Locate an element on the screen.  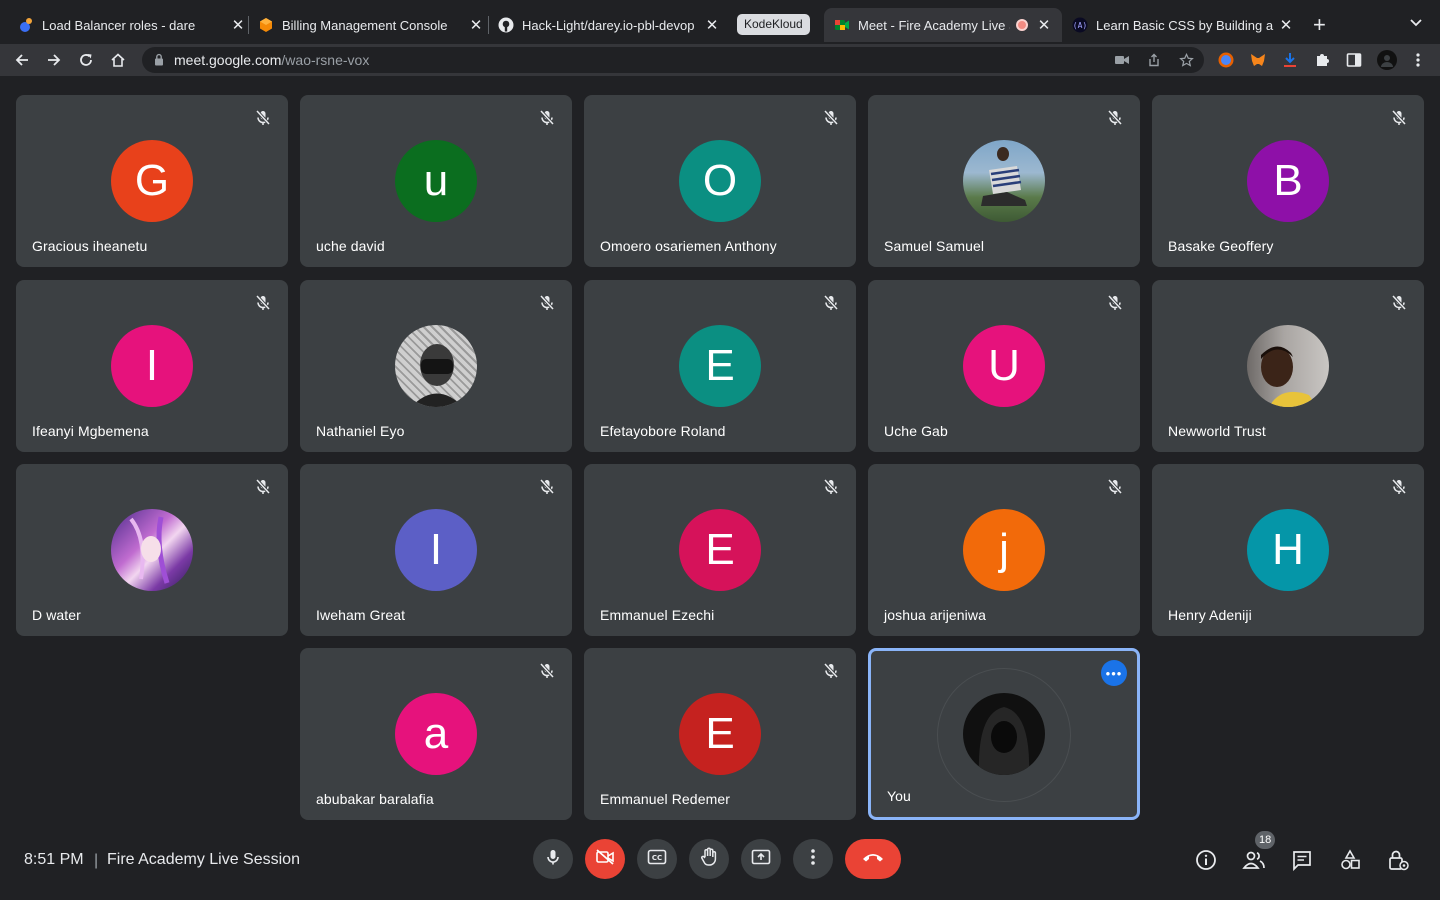
participant-tile: E Emmanuel Redemer is located at coordinates (720, 734).